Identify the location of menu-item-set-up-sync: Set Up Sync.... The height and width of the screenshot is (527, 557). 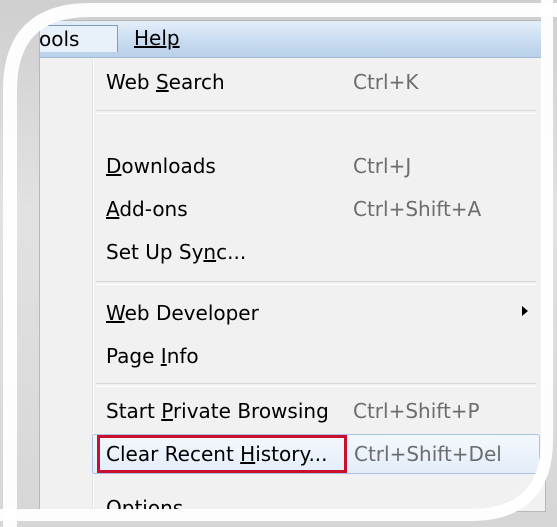
(316, 252).